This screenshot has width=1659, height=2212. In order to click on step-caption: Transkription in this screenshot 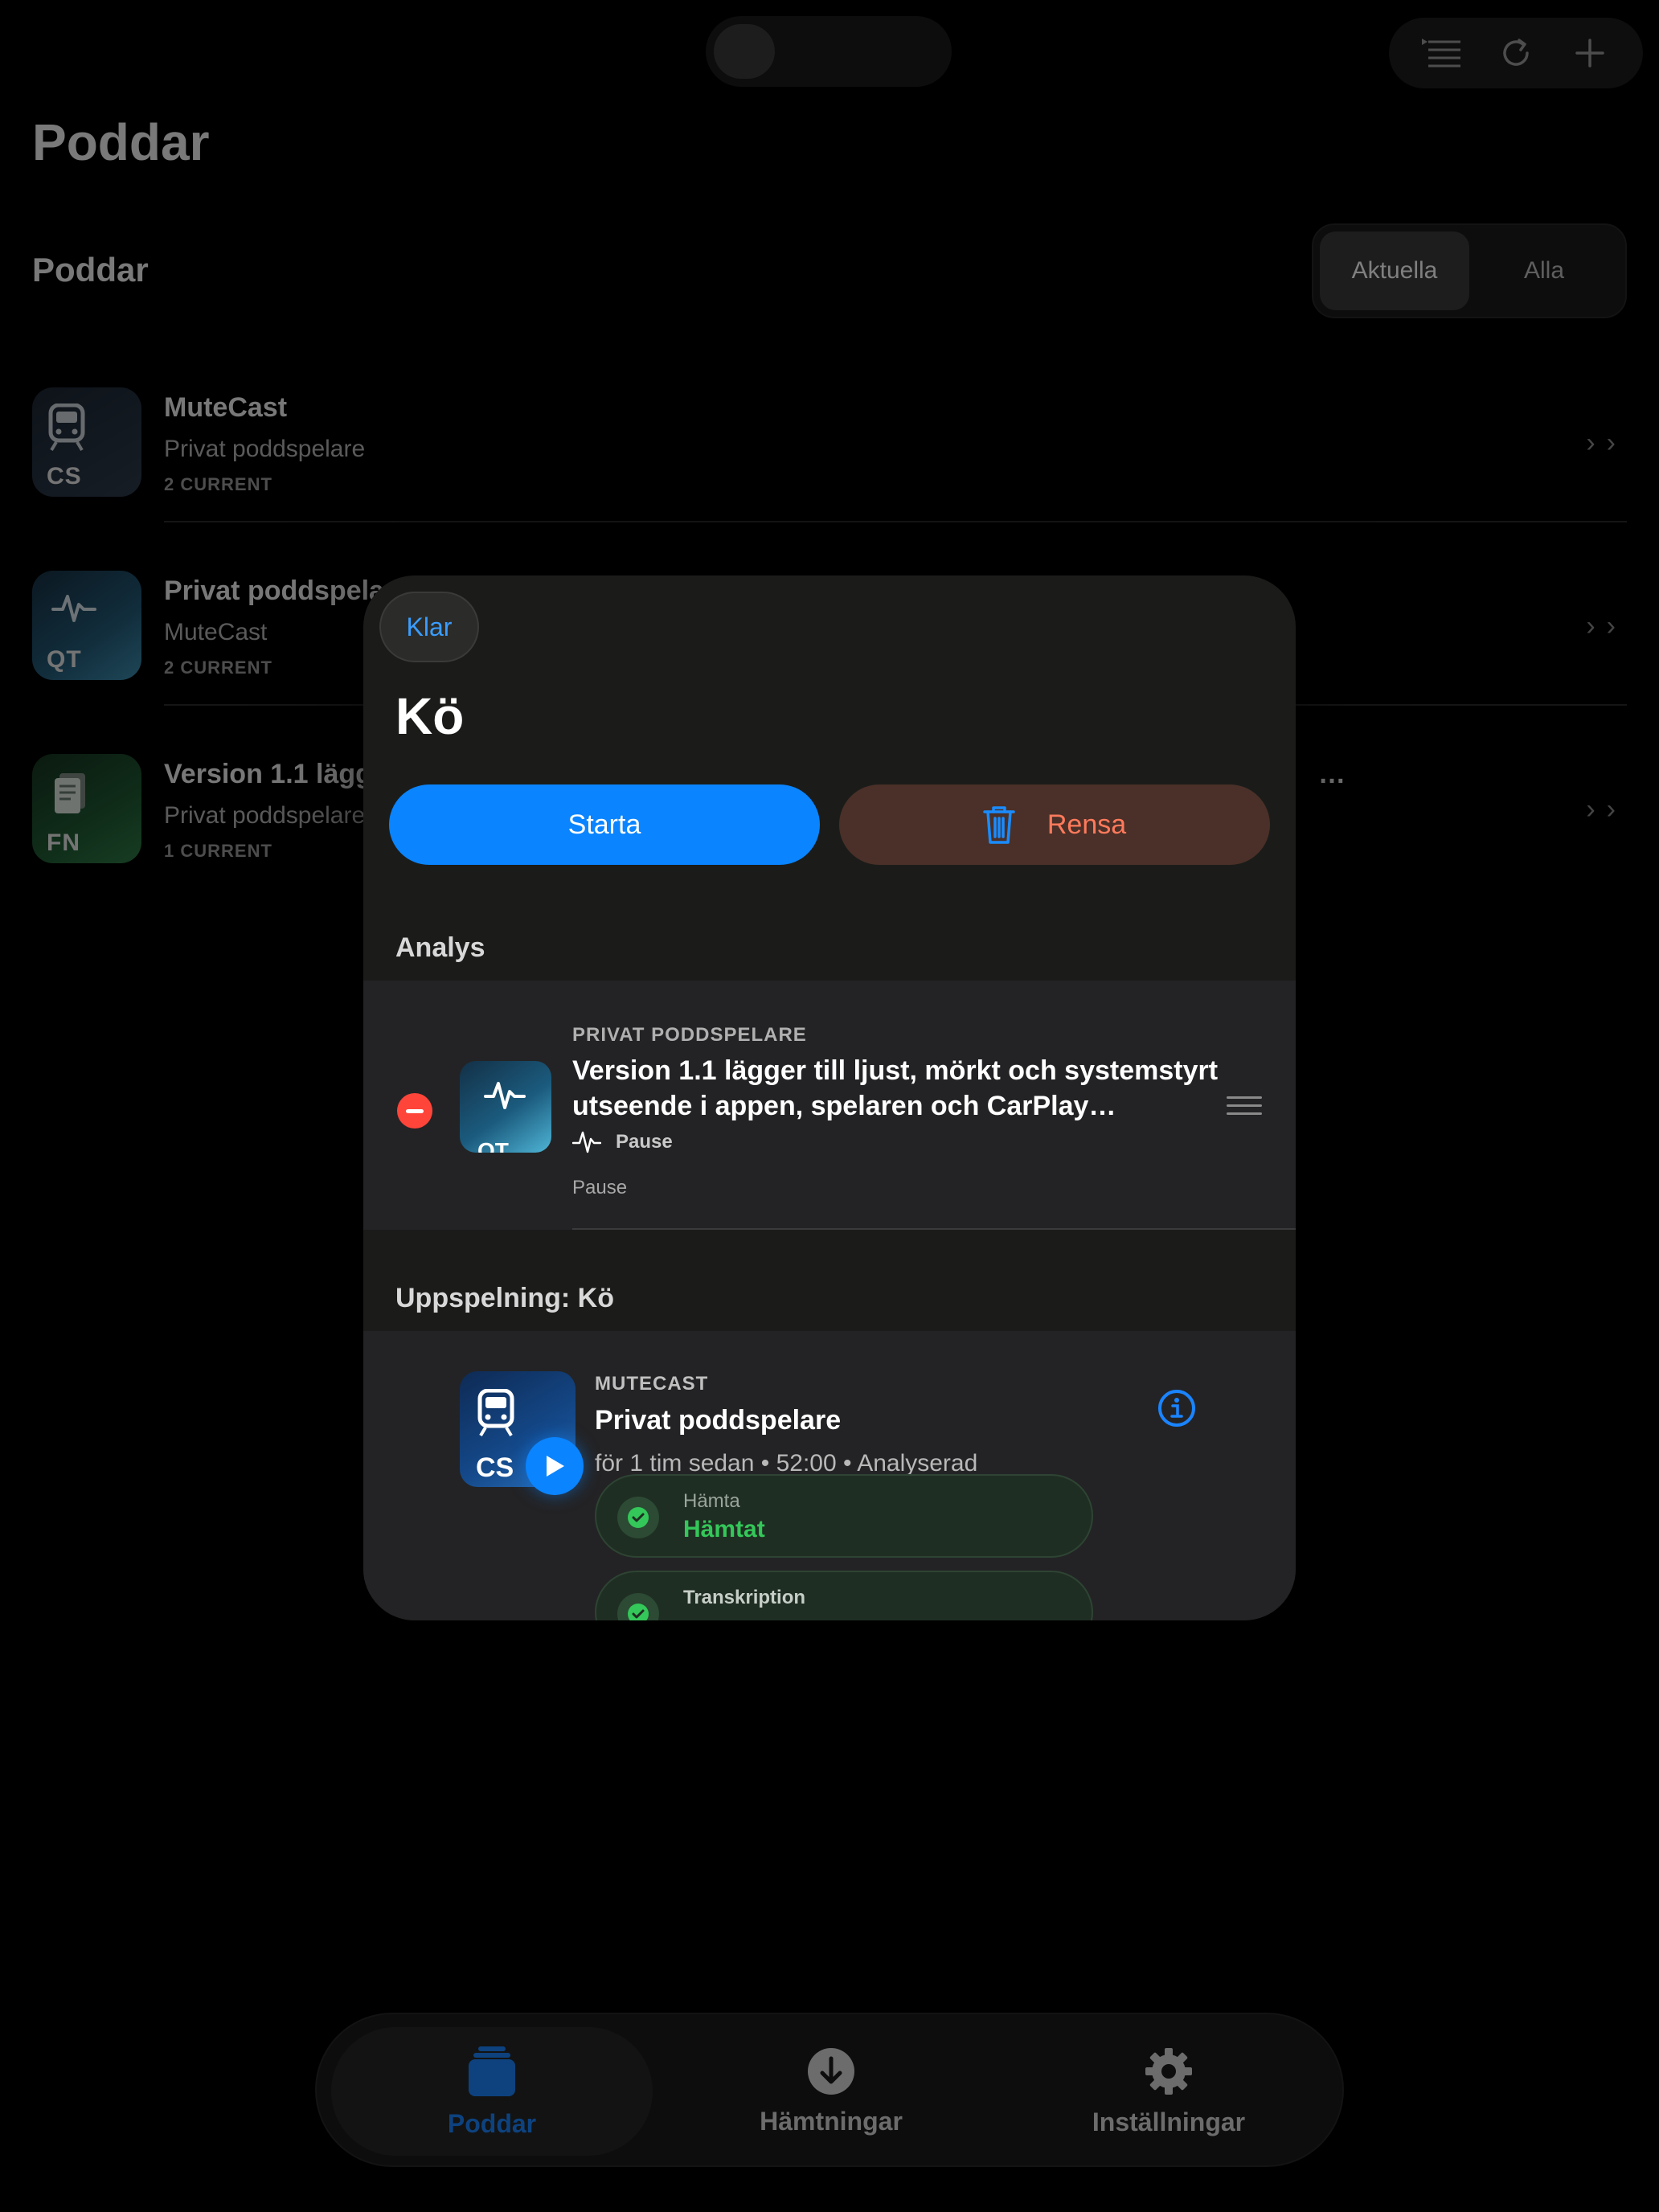, I will do `click(744, 1597)`.